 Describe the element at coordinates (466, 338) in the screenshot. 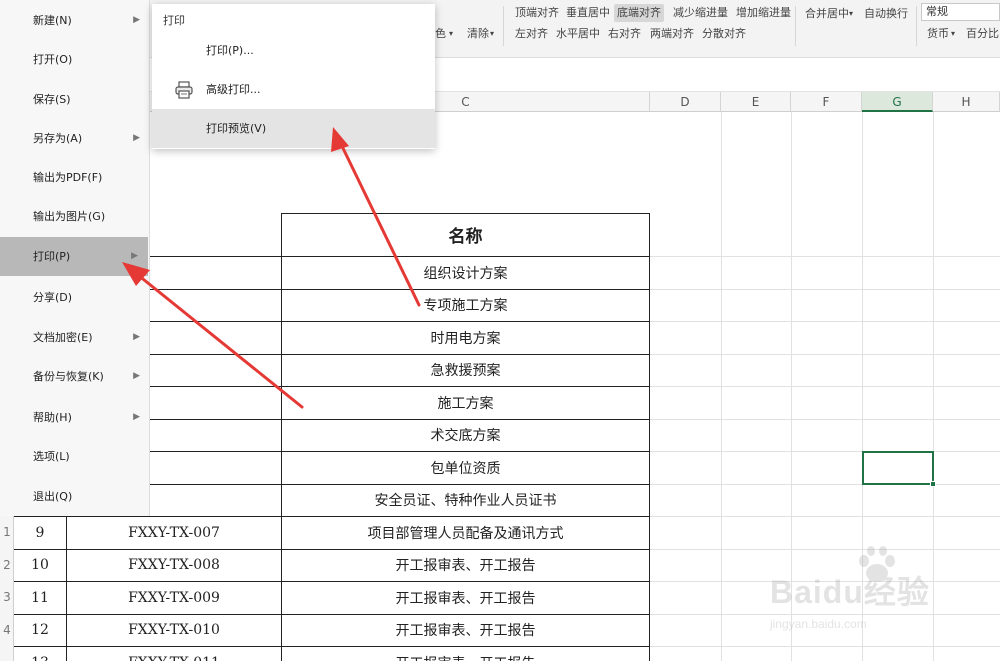

I see `name-cell: 时用电方案` at that location.